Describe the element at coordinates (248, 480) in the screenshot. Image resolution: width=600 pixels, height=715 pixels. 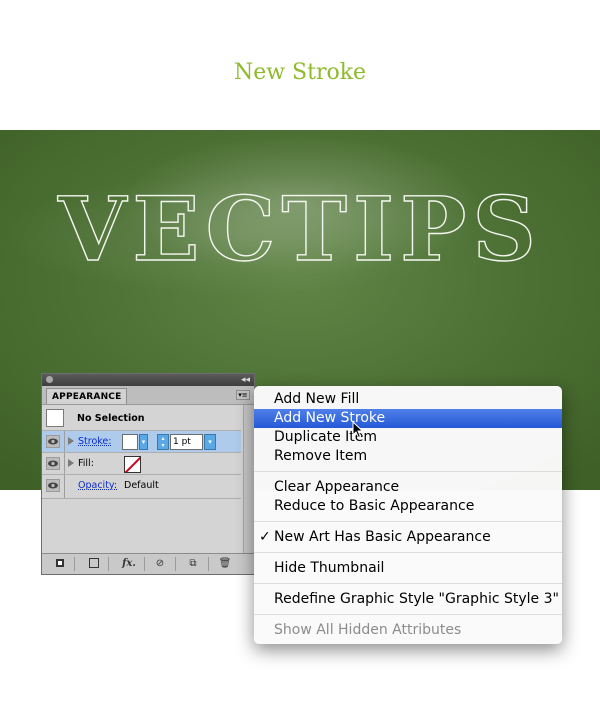
I see `scrollbar` at that location.